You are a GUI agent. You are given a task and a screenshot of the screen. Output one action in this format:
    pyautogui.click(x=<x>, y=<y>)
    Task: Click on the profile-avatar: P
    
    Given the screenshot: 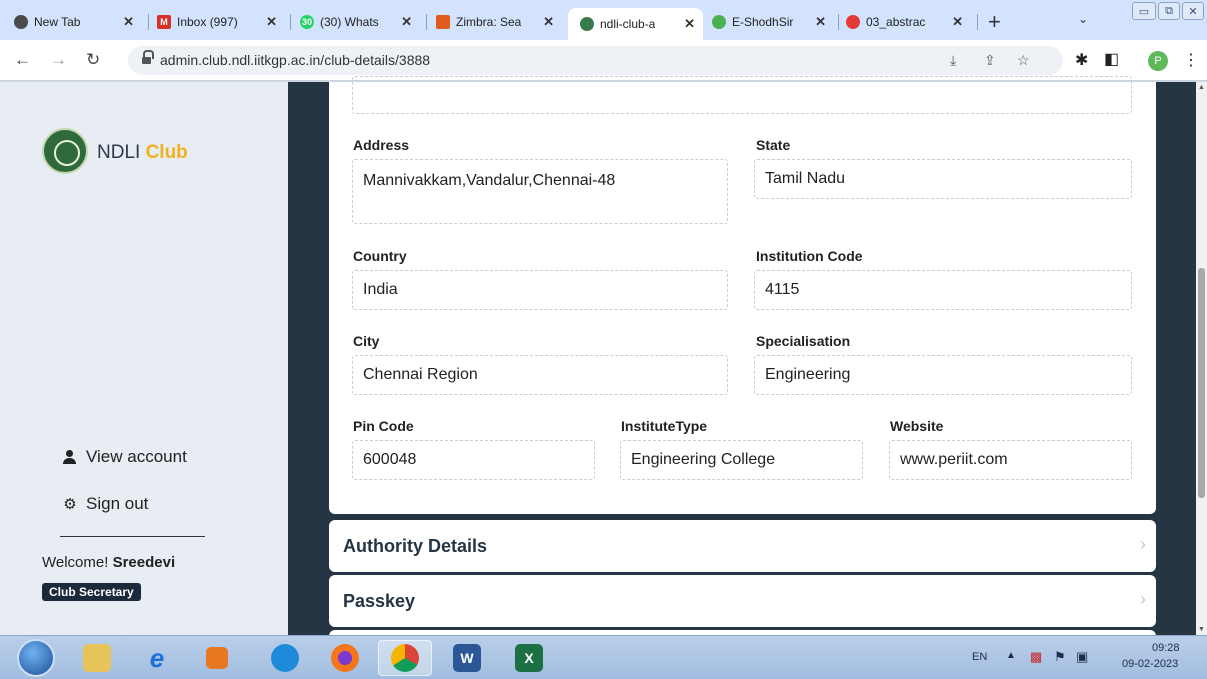 What is the action you would take?
    pyautogui.click(x=1158, y=61)
    